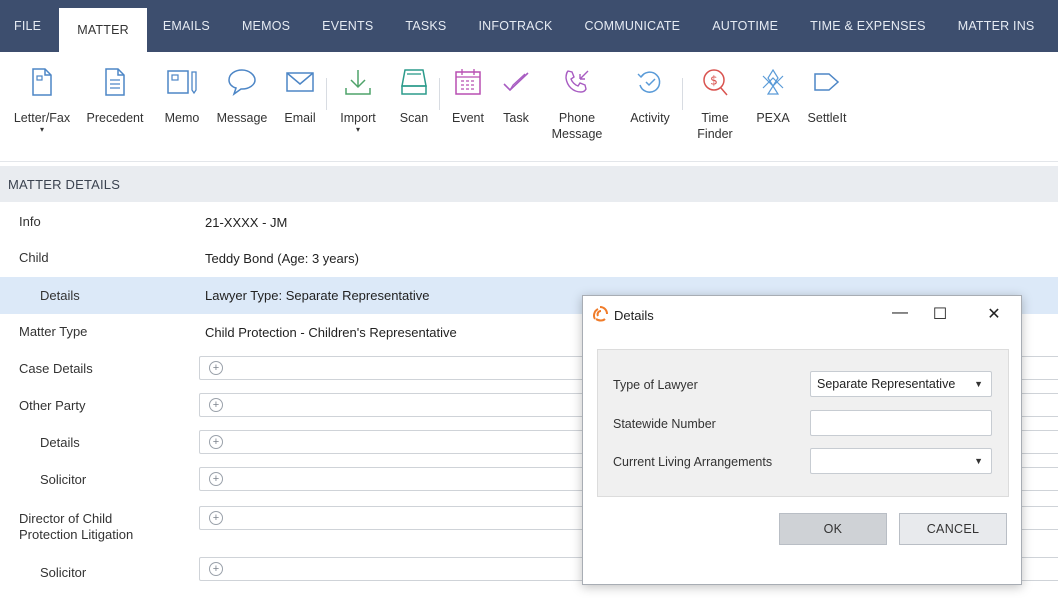 The width and height of the screenshot is (1058, 598). I want to click on tab-infotrack: INFOTRACK, so click(515, 26).